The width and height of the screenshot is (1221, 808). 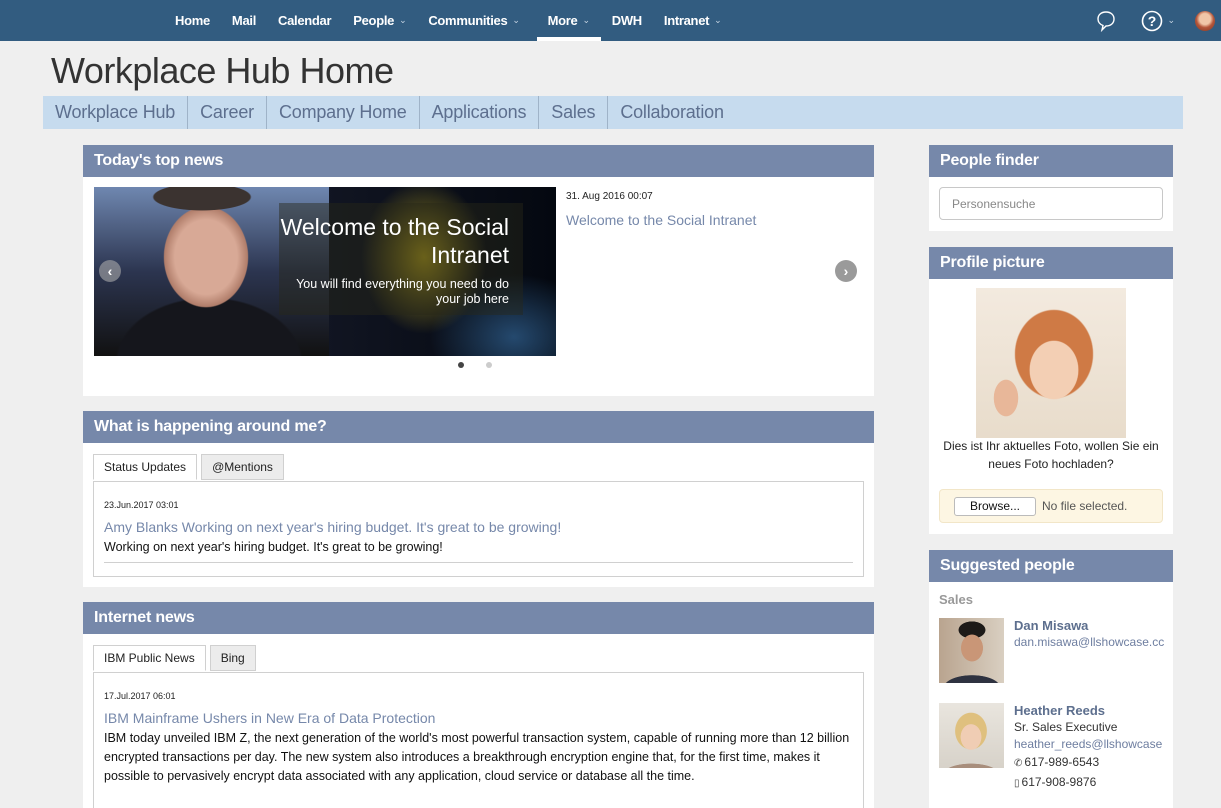 What do you see at coordinates (478, 618) in the screenshot?
I see `panel-title: Internet news` at bounding box center [478, 618].